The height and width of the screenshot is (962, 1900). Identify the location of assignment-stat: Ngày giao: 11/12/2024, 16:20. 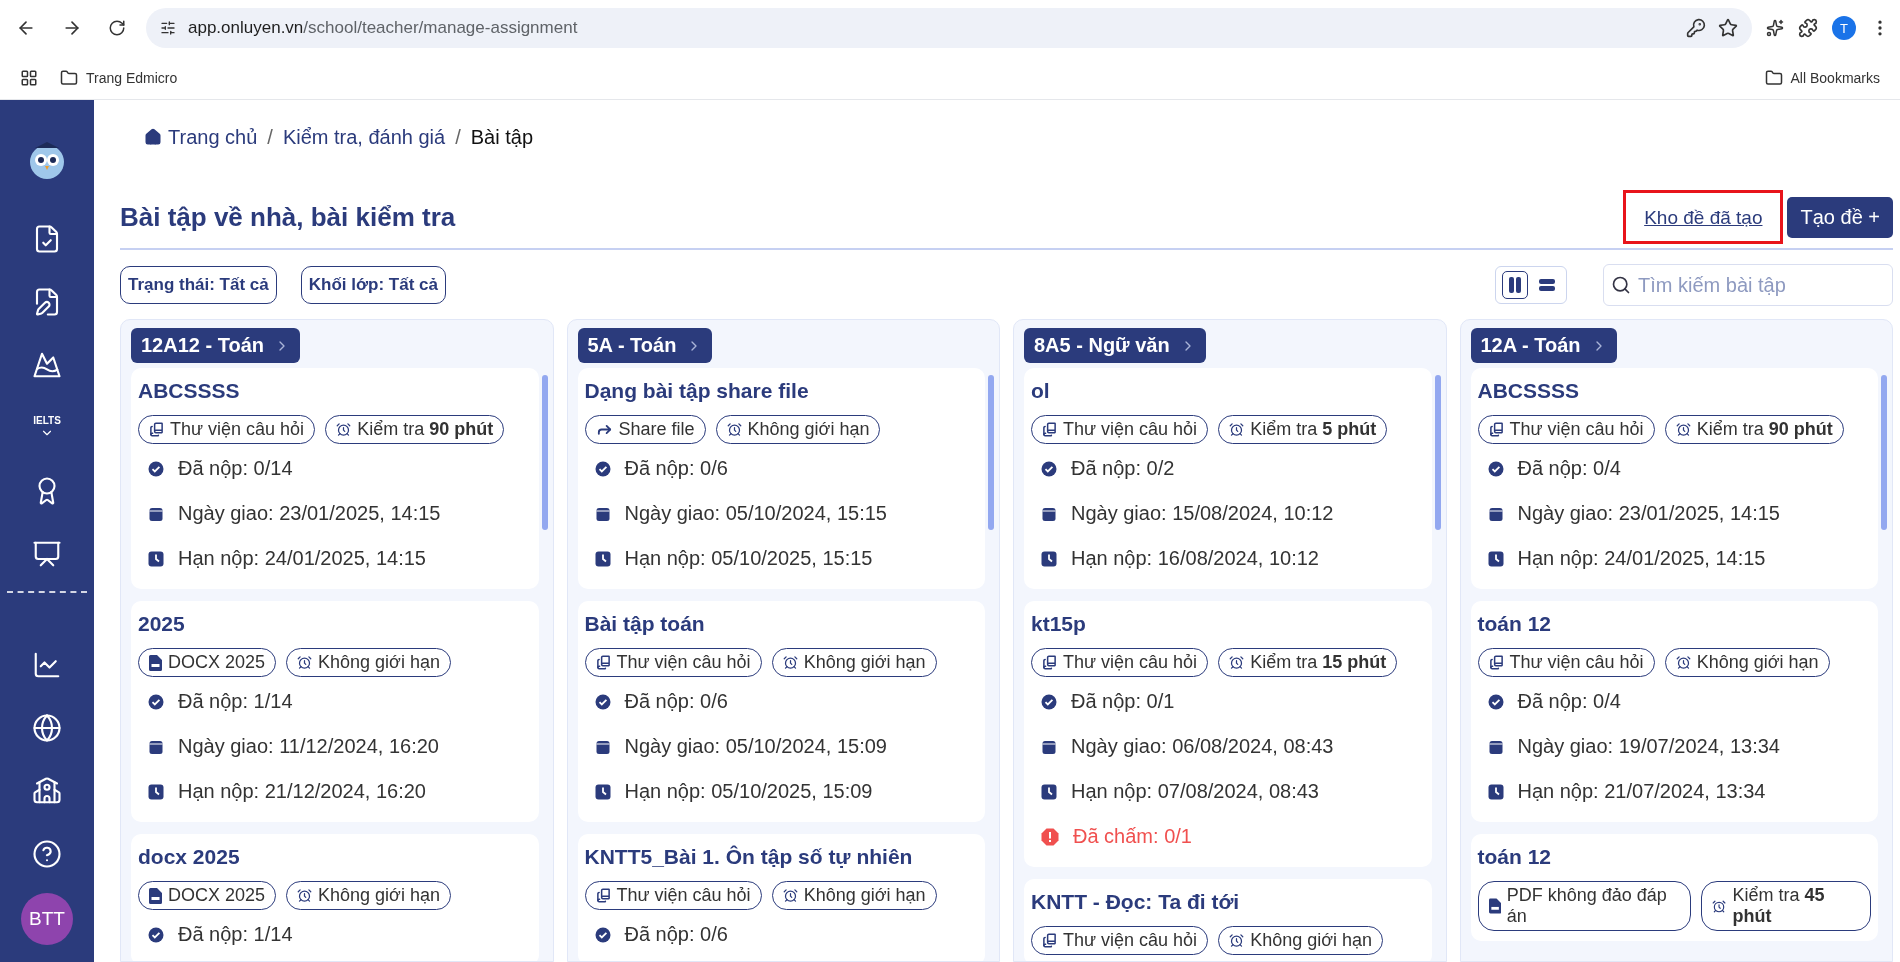
(308, 746).